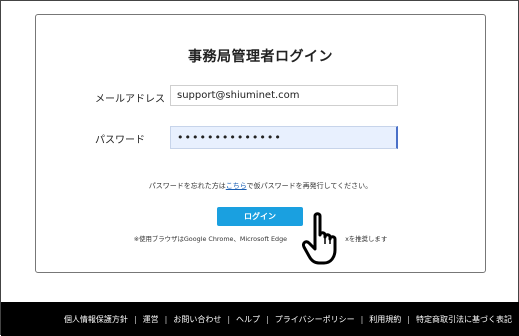 This screenshot has height=336, width=519. I want to click on browser-note-right: xを推奨します, so click(366, 239).